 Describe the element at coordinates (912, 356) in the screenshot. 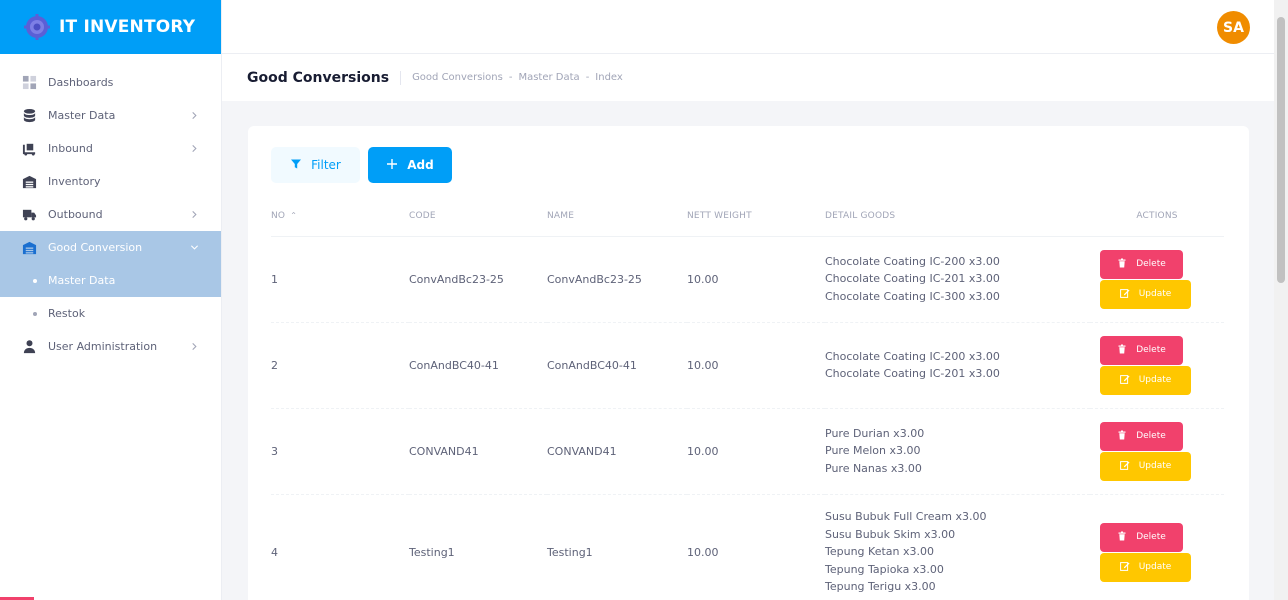

I see `detail-goods-item: Chocolate Coating IC-200 x3.00` at that location.